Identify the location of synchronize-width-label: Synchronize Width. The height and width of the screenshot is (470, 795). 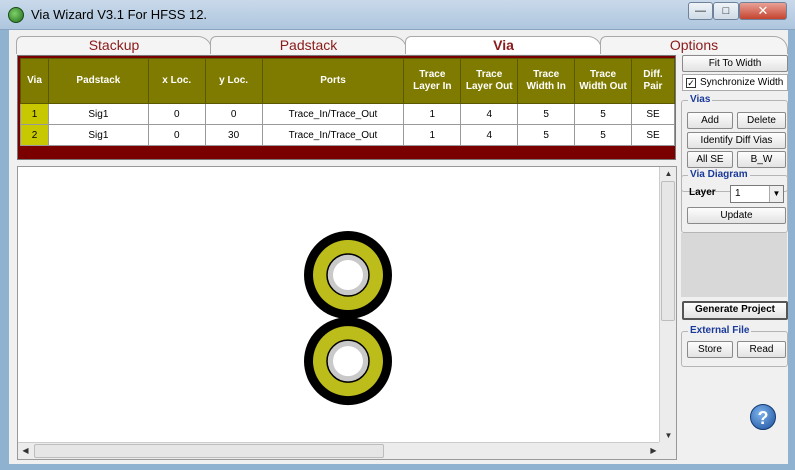
(742, 82).